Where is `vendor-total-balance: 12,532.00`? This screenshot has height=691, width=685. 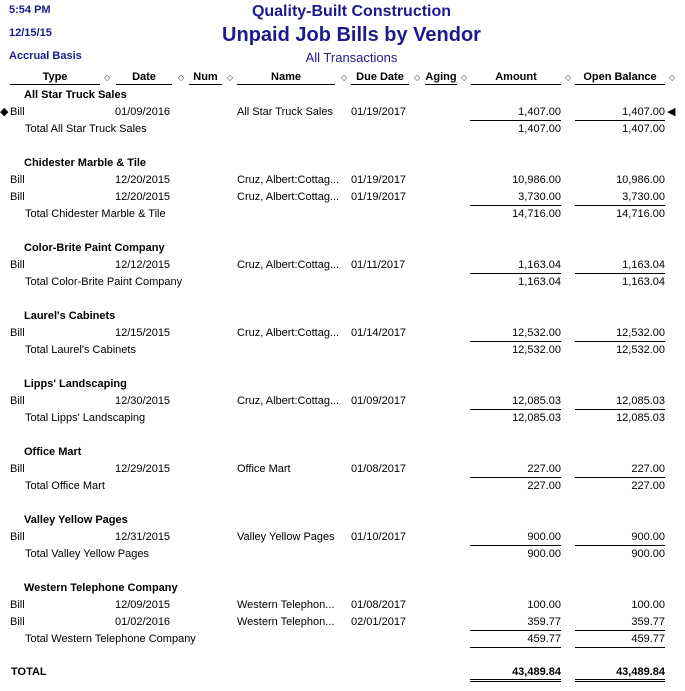 vendor-total-balance: 12,532.00 is located at coordinates (640, 350).